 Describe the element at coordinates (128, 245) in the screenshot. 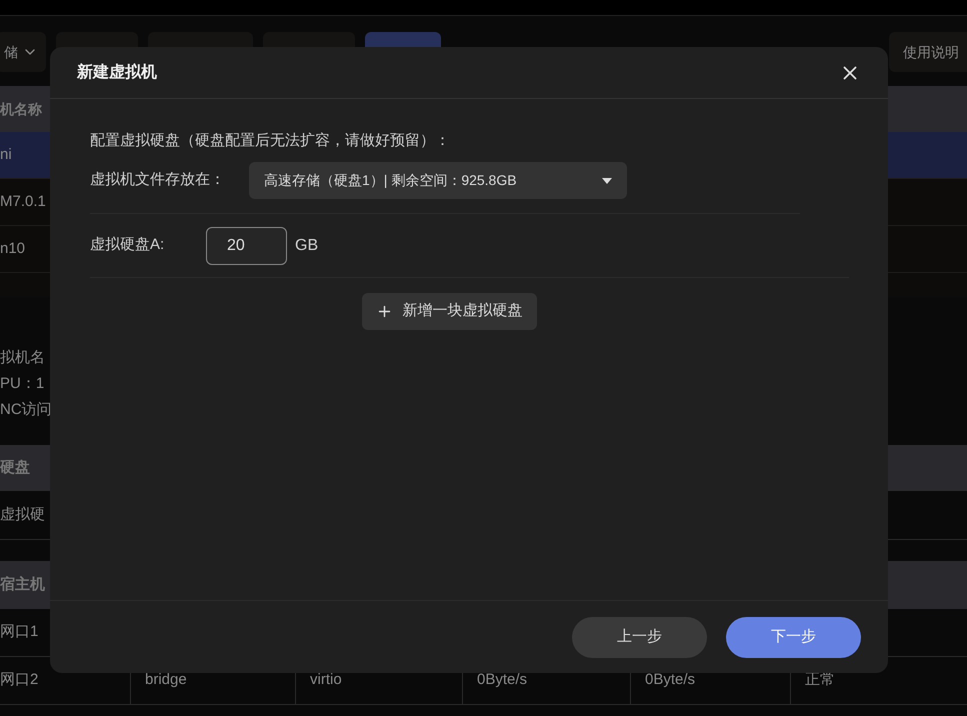

I see `field-label: 虚拟硬盘A:` at that location.